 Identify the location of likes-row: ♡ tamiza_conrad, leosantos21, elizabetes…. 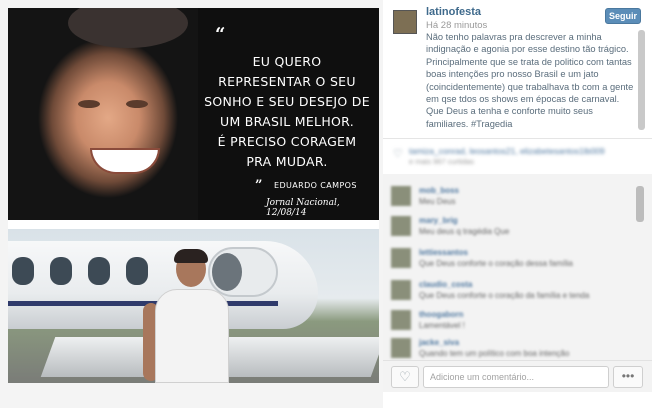
(515, 157).